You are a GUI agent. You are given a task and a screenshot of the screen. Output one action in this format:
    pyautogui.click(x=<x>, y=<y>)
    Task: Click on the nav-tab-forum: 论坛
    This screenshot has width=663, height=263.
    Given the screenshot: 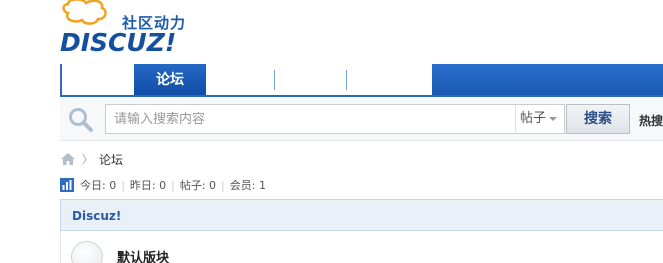 What is the action you would take?
    pyautogui.click(x=170, y=80)
    